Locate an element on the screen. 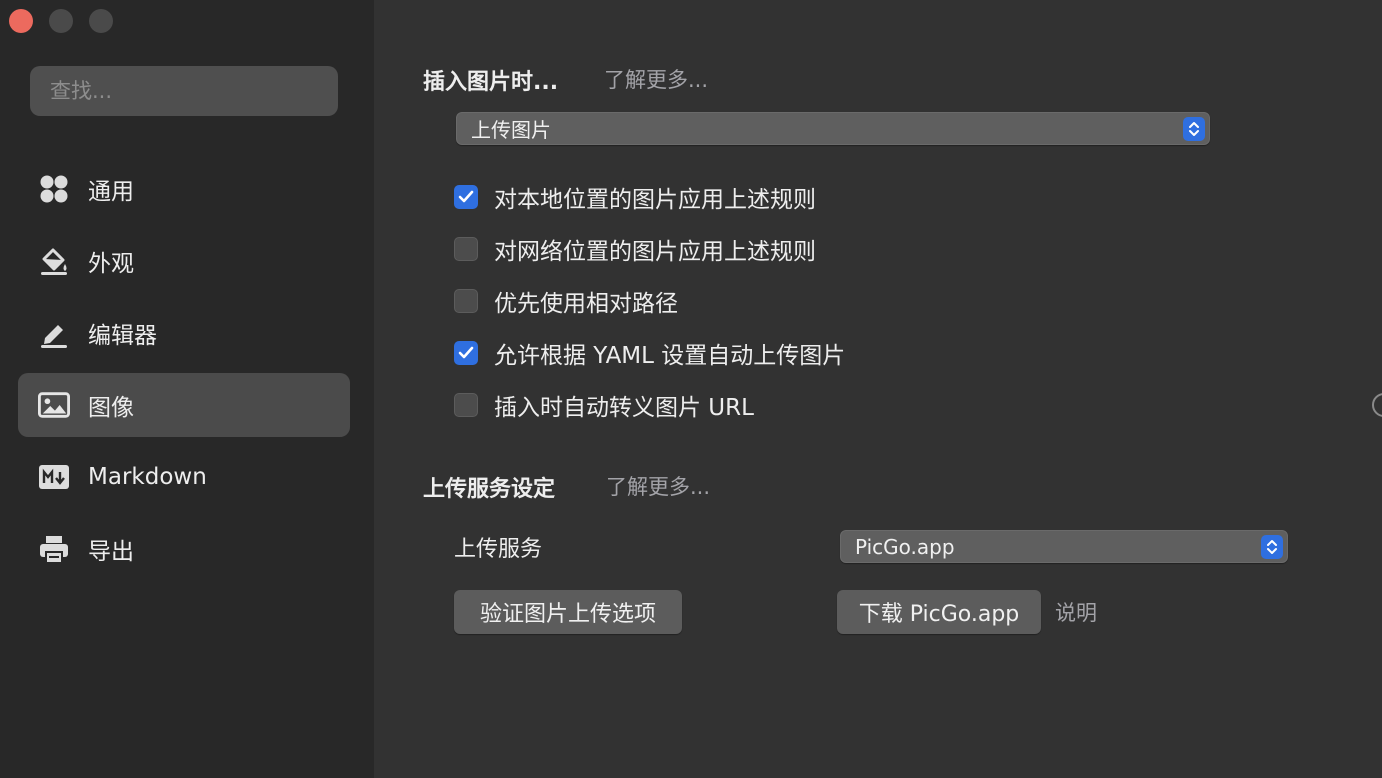  preferences-nav: 通用 外观 编辑器 图像 Markdown 导出 is located at coordinates (184, 373).